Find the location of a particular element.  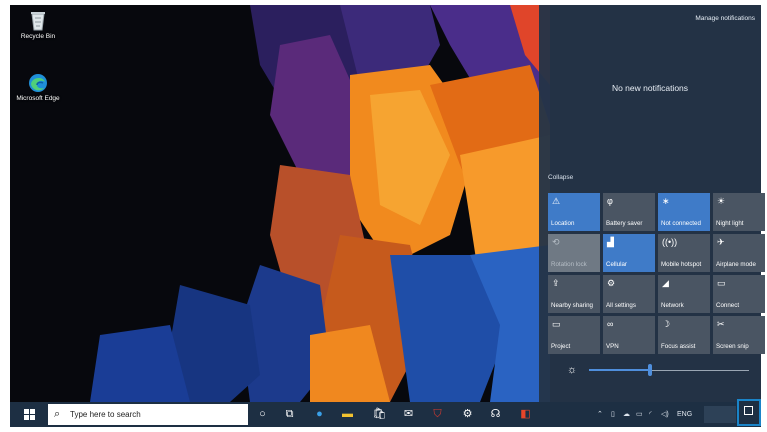

quick-action-project: ▭ Project is located at coordinates (574, 335).